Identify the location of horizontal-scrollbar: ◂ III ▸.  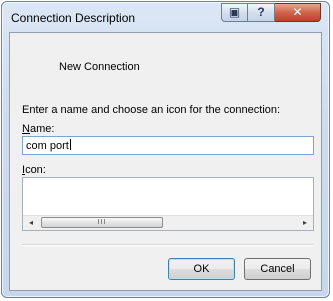
(168, 222).